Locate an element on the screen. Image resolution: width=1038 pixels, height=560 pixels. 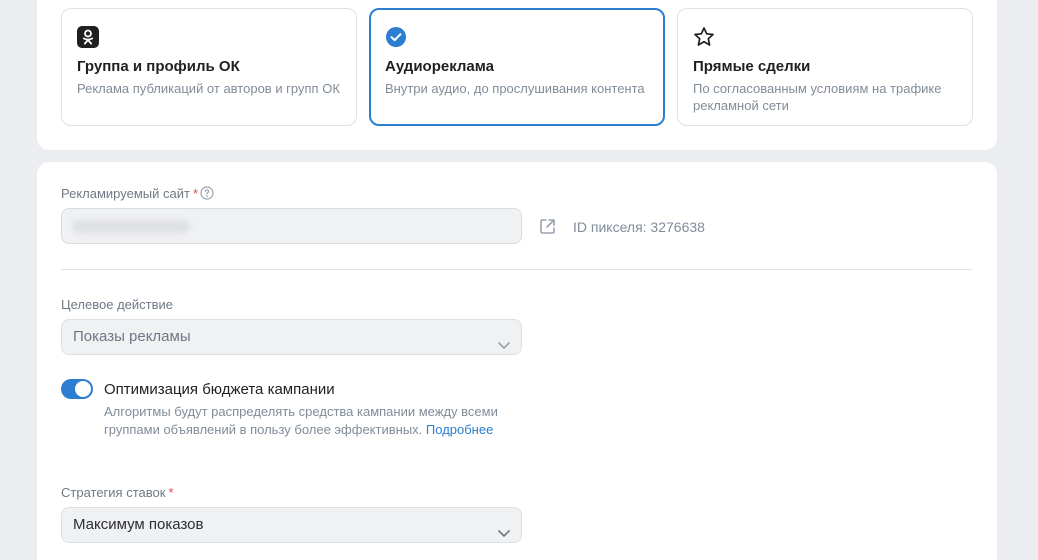
budget-optimization-toggle is located at coordinates (77, 389).